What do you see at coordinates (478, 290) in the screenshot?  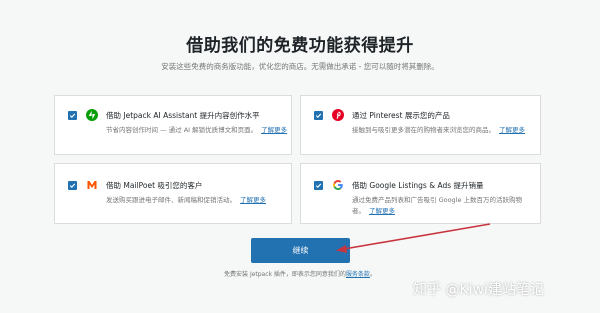 I see `watermark: 知乎 @Kiwi建站笔记` at bounding box center [478, 290].